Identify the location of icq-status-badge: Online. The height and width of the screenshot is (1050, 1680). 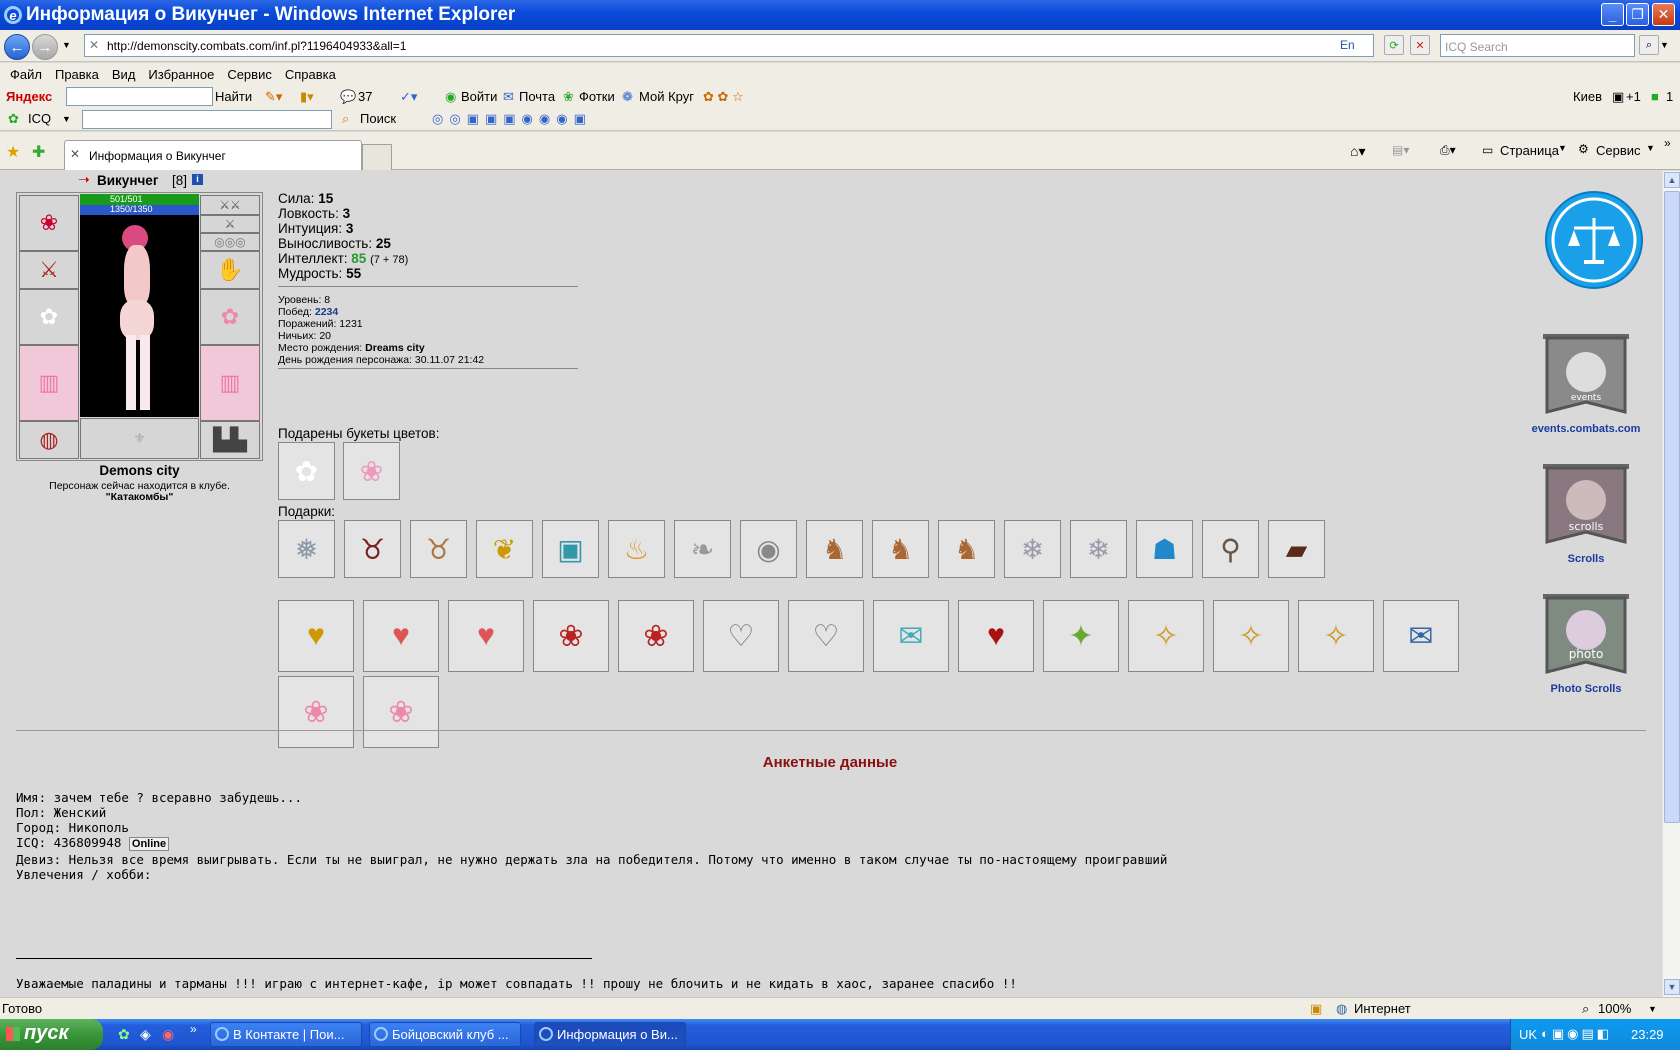
(149, 844).